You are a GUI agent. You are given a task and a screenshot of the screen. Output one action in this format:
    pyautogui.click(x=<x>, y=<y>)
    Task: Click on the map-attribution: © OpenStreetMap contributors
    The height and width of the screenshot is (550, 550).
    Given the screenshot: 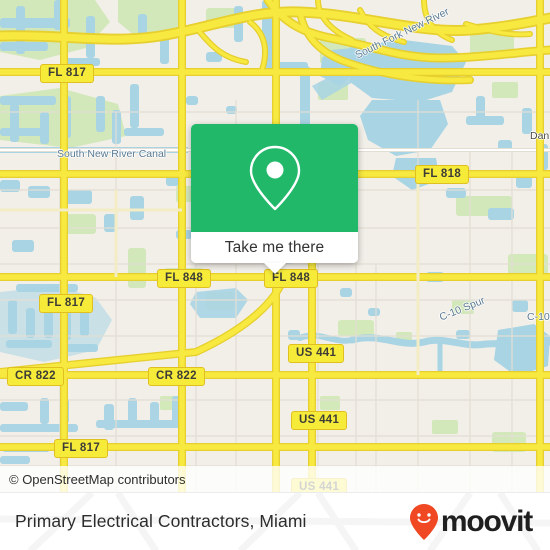 What is the action you would take?
    pyautogui.click(x=275, y=479)
    